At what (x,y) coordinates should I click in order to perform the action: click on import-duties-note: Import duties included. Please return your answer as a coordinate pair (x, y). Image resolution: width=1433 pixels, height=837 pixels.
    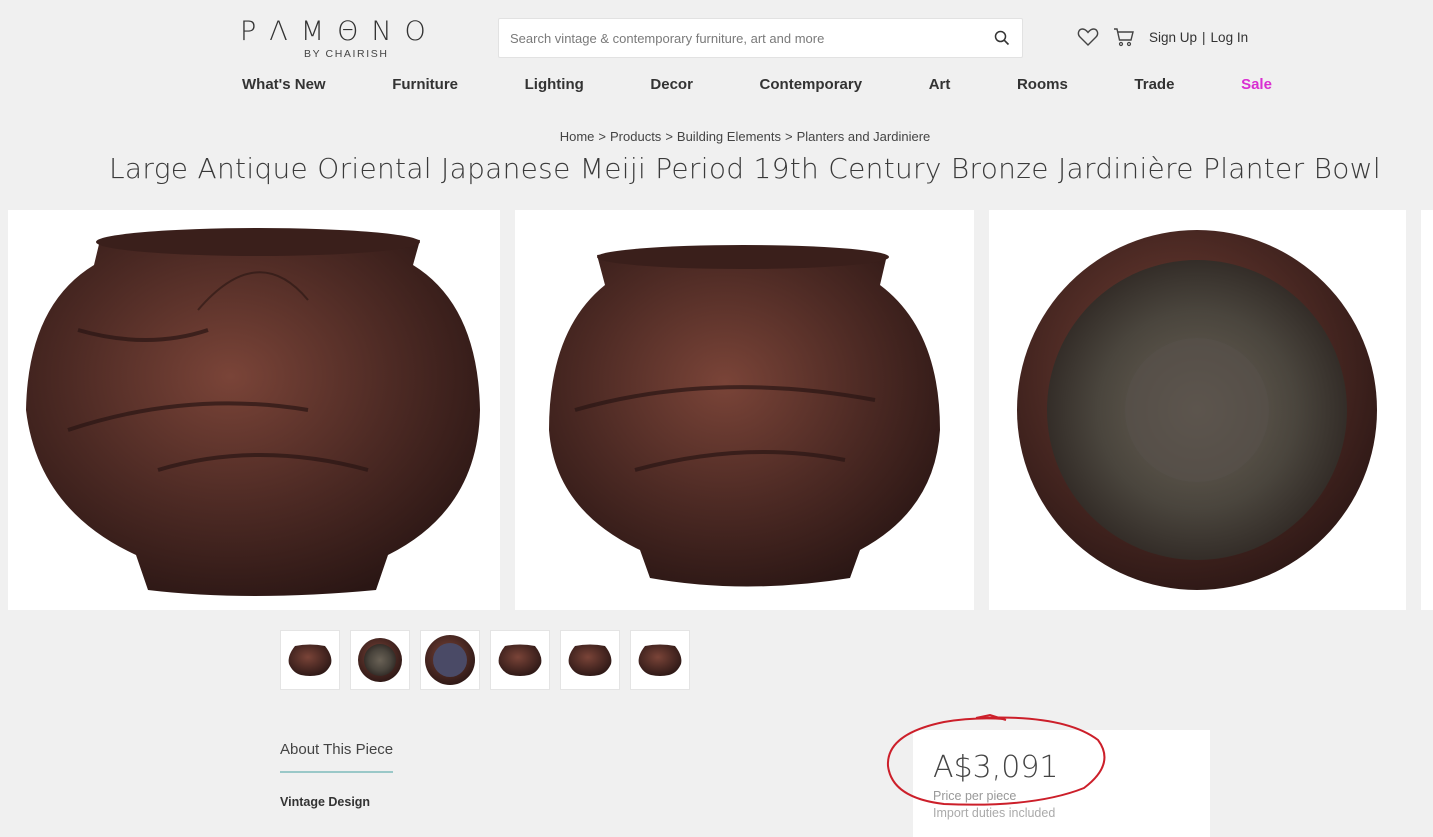
    Looking at the image, I should click on (994, 813).